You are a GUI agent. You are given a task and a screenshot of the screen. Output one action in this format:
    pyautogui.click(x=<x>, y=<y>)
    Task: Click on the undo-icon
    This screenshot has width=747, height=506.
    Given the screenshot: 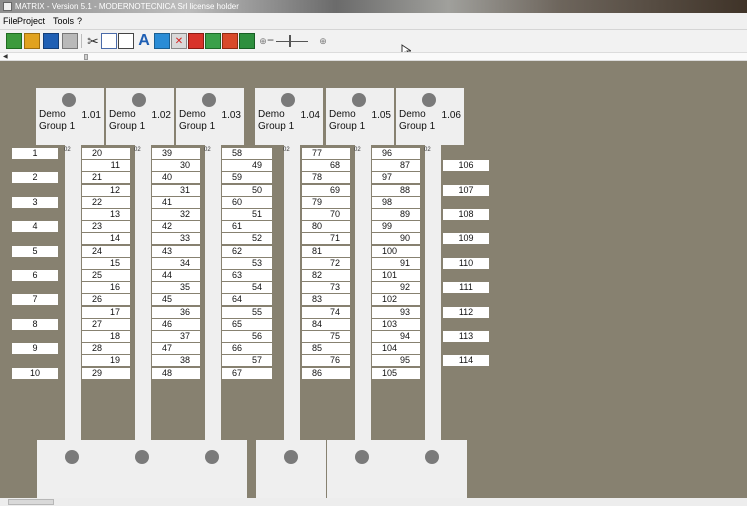 What is the action you would take?
    pyautogui.click(x=162, y=41)
    